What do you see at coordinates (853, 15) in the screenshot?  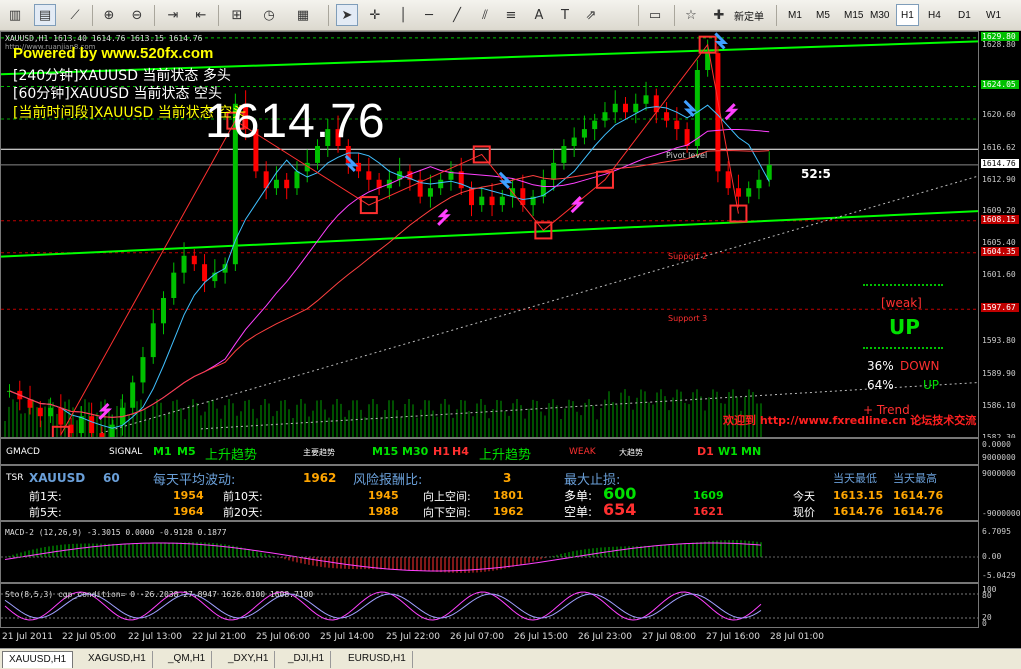 I see `timeframe-m15: M15` at bounding box center [853, 15].